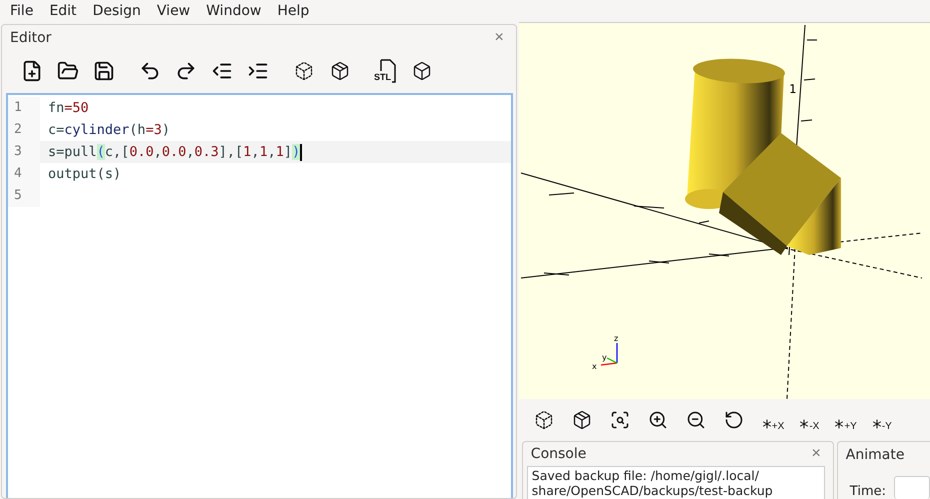 The width and height of the screenshot is (930, 499). I want to click on panel-title: Console, so click(558, 454).